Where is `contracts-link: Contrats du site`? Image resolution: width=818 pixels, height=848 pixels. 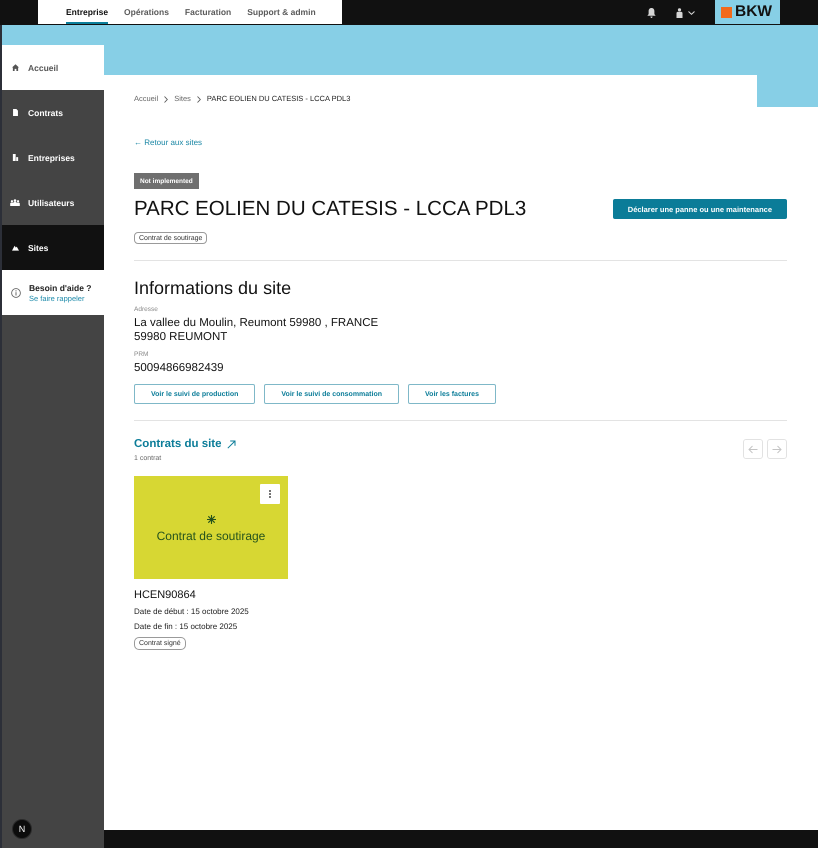 contracts-link: Contrats du site is located at coordinates (185, 444).